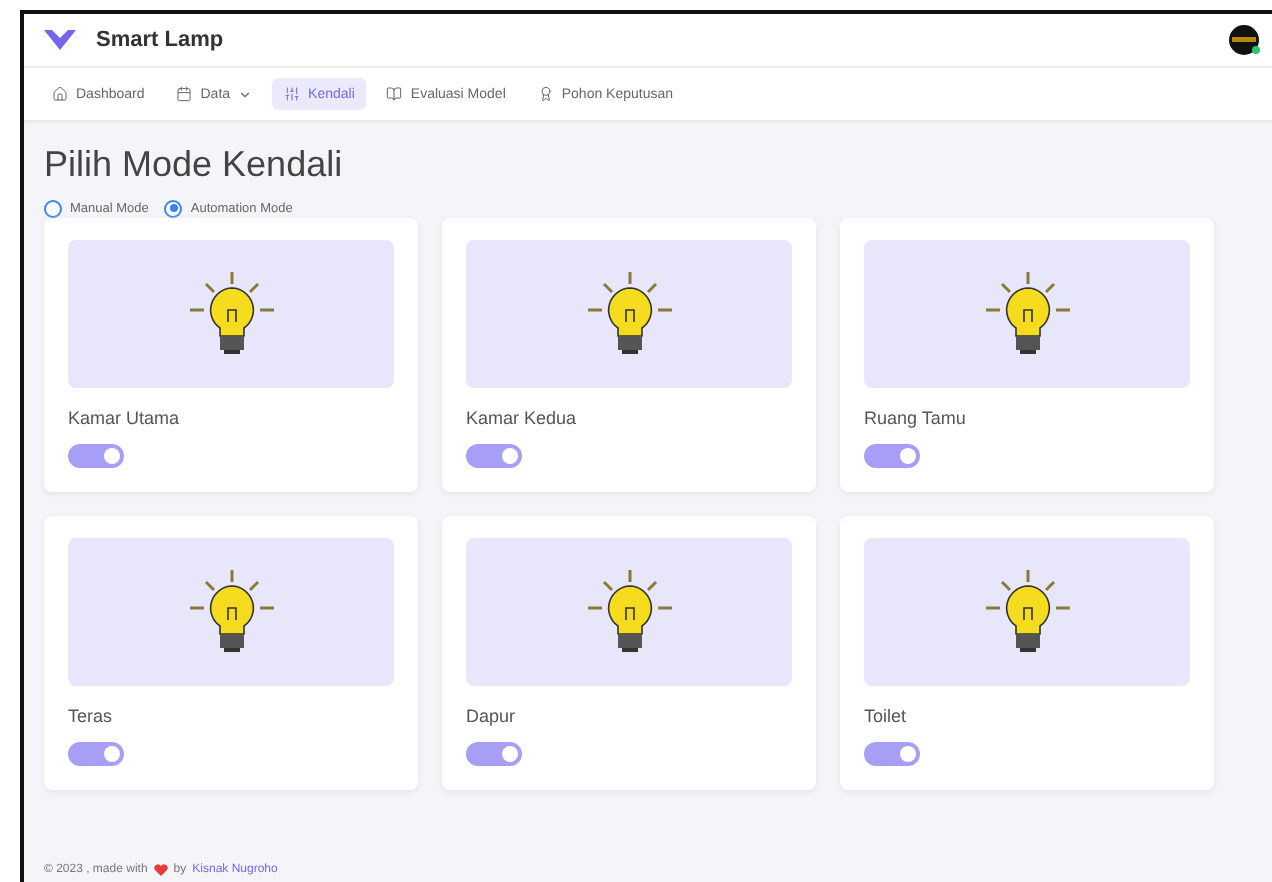 The height and width of the screenshot is (882, 1272). What do you see at coordinates (125, 418) in the screenshot?
I see `lamp-name: Kamar Utama` at bounding box center [125, 418].